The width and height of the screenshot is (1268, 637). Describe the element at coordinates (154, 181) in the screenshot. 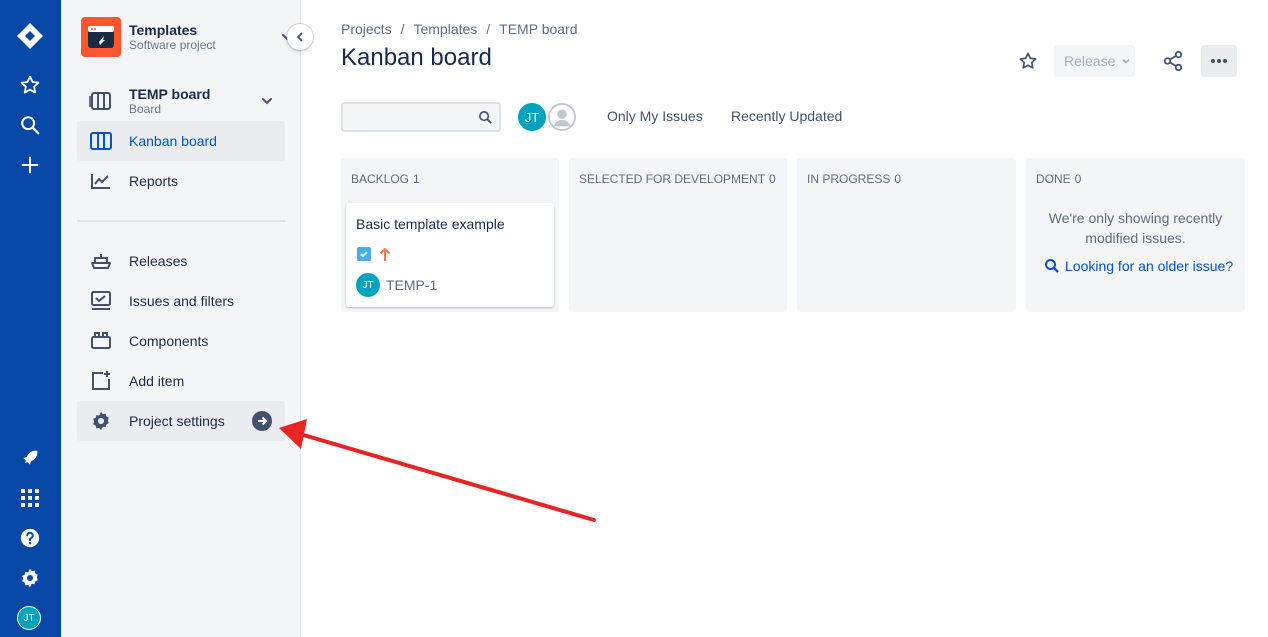

I see `sidebar-item-label: Reports` at that location.